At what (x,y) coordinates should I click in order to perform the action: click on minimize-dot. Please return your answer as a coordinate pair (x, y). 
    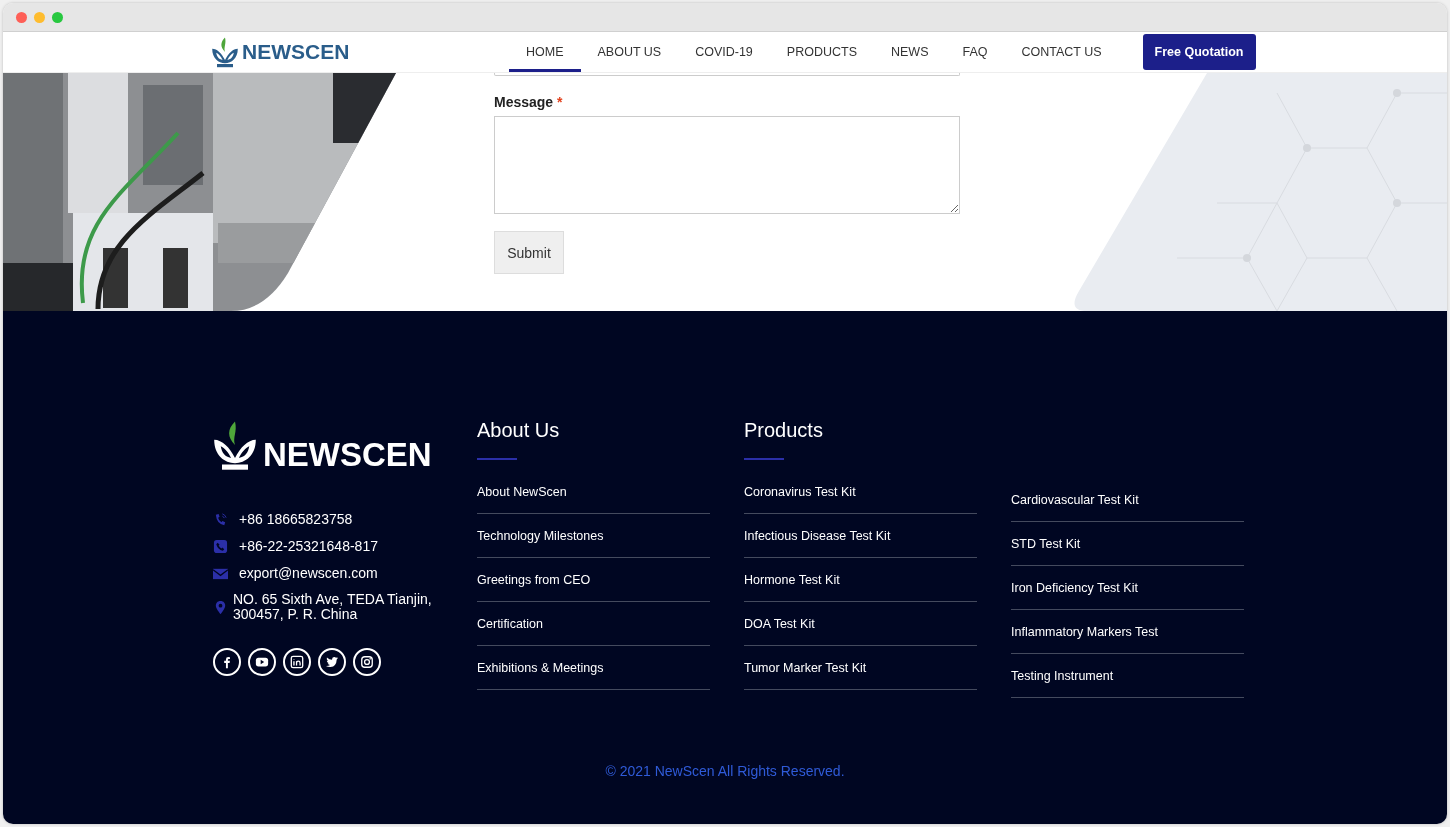
    Looking at the image, I should click on (39, 17).